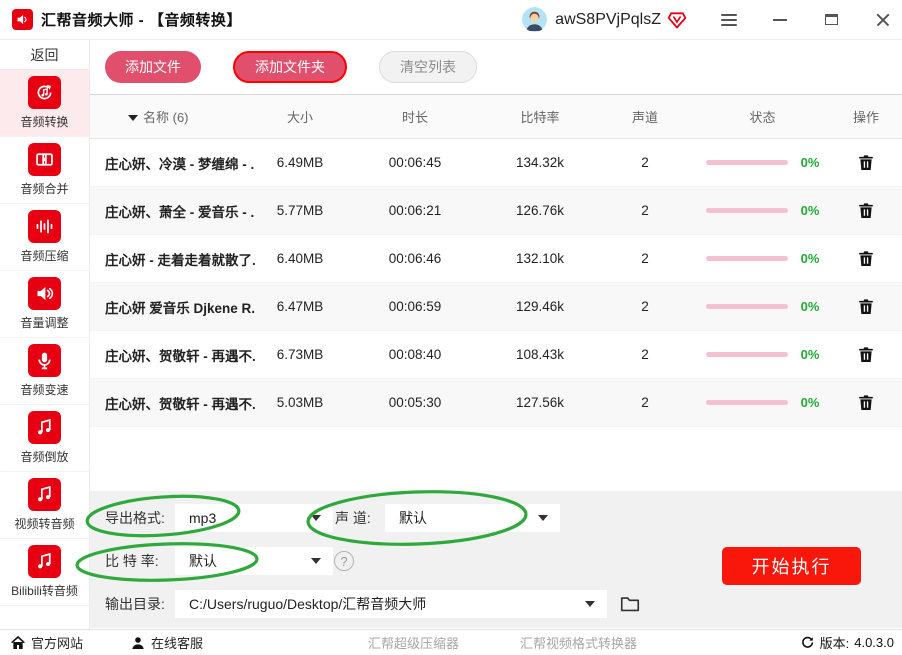 This screenshot has width=902, height=655. I want to click on sidebar-item-label: 音量调整, so click(44, 323).